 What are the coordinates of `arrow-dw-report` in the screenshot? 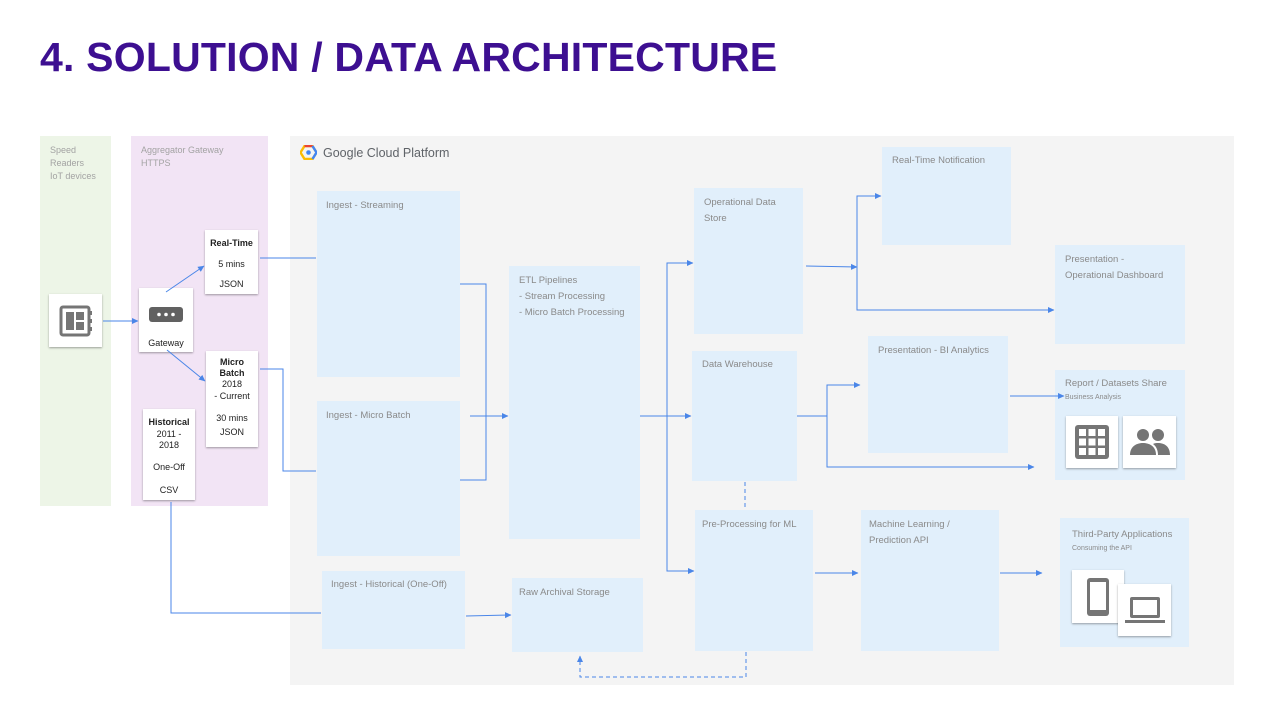 It's located at (930, 443).